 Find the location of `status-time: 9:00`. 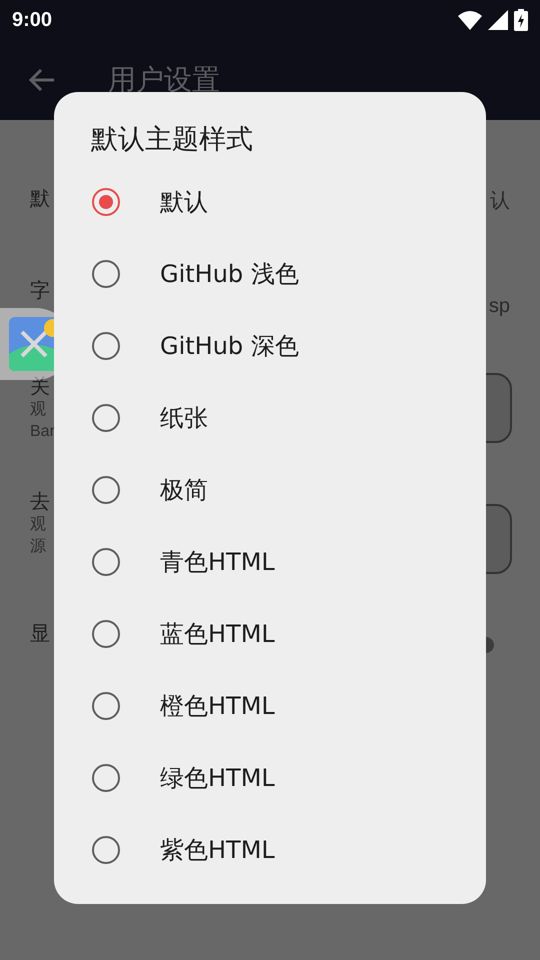

status-time: 9:00 is located at coordinates (32, 20).